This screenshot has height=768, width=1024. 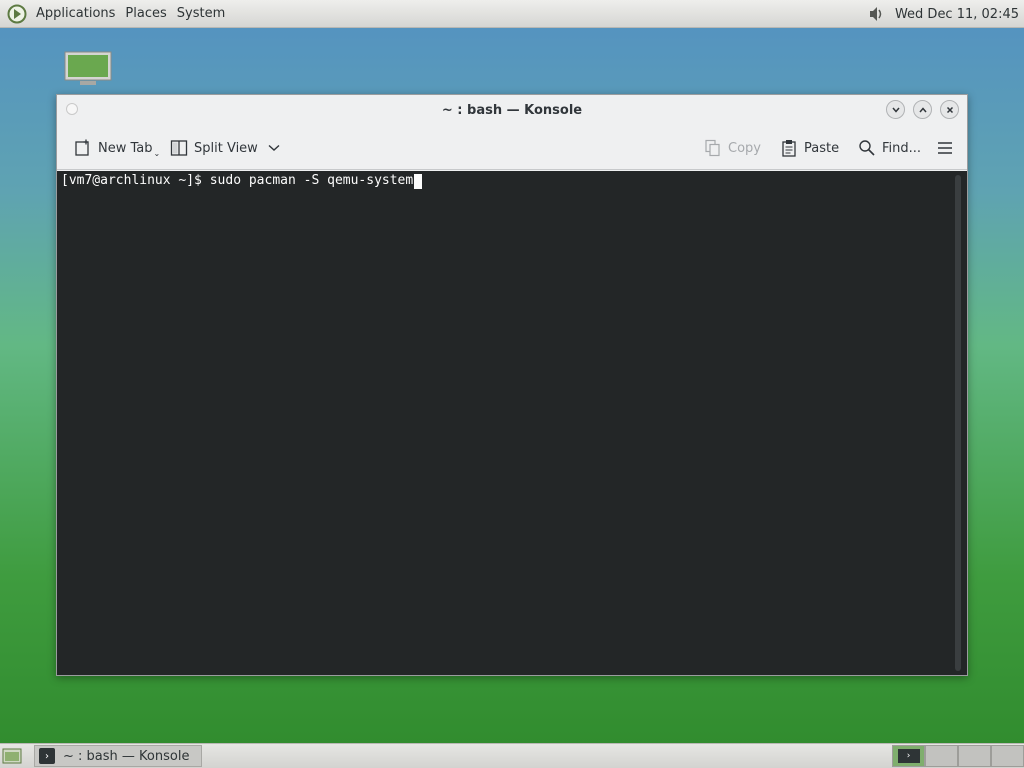 What do you see at coordinates (83, 148) in the screenshot?
I see `new-tab-icon` at bounding box center [83, 148].